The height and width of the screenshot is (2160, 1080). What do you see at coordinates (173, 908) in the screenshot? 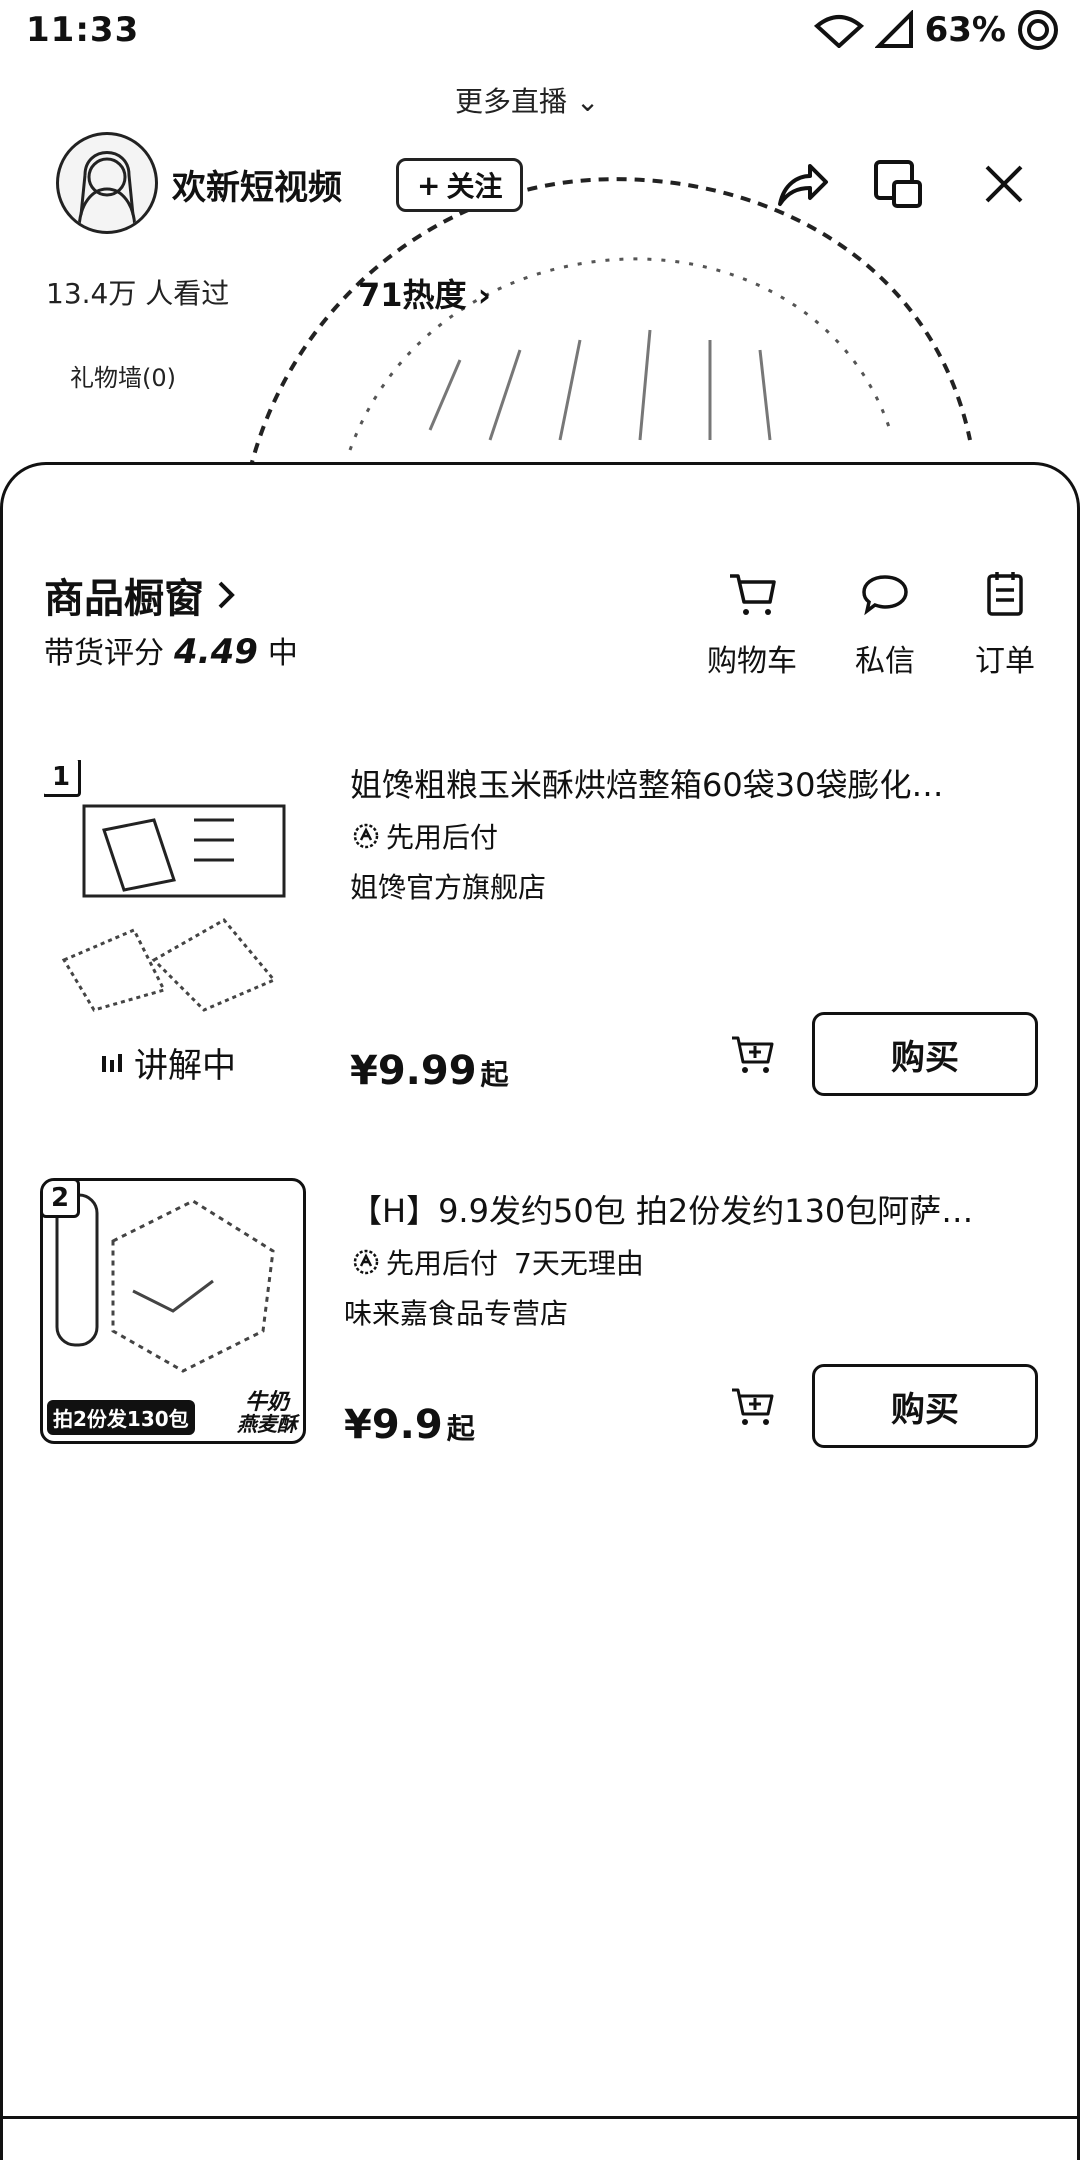
I see `product-image` at bounding box center [173, 908].